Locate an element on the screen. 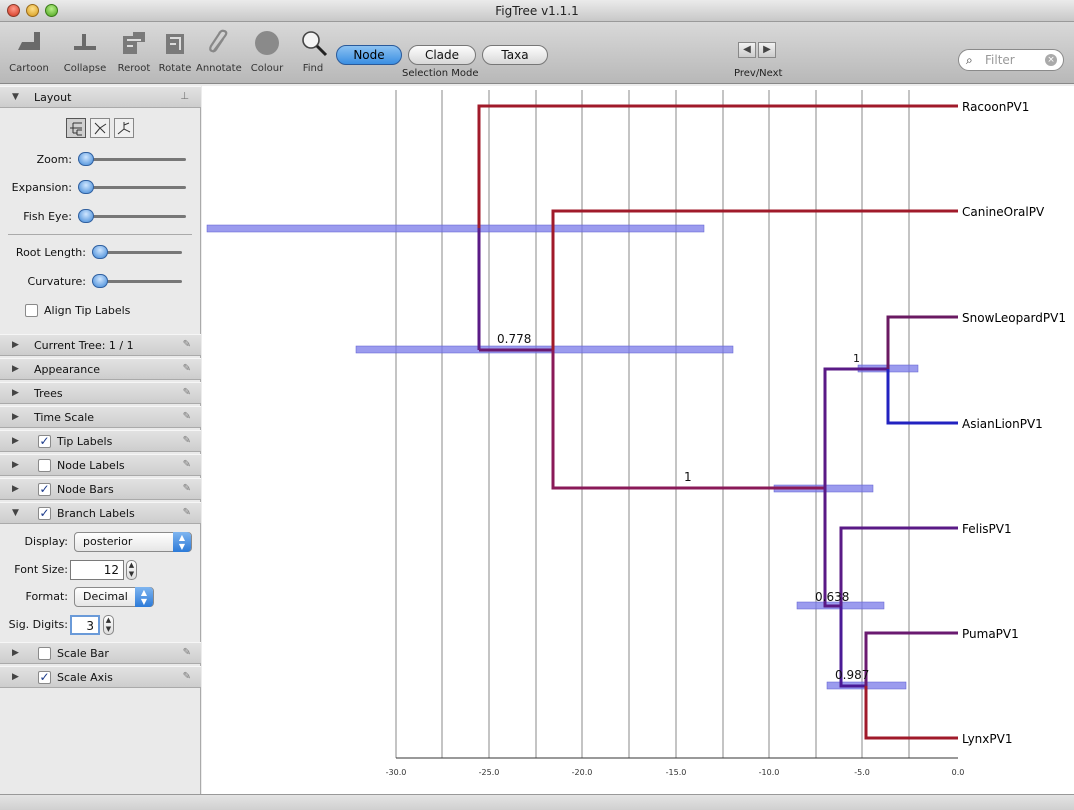 The height and width of the screenshot is (810, 1074). section-label: Branch Labels is located at coordinates (96, 513).